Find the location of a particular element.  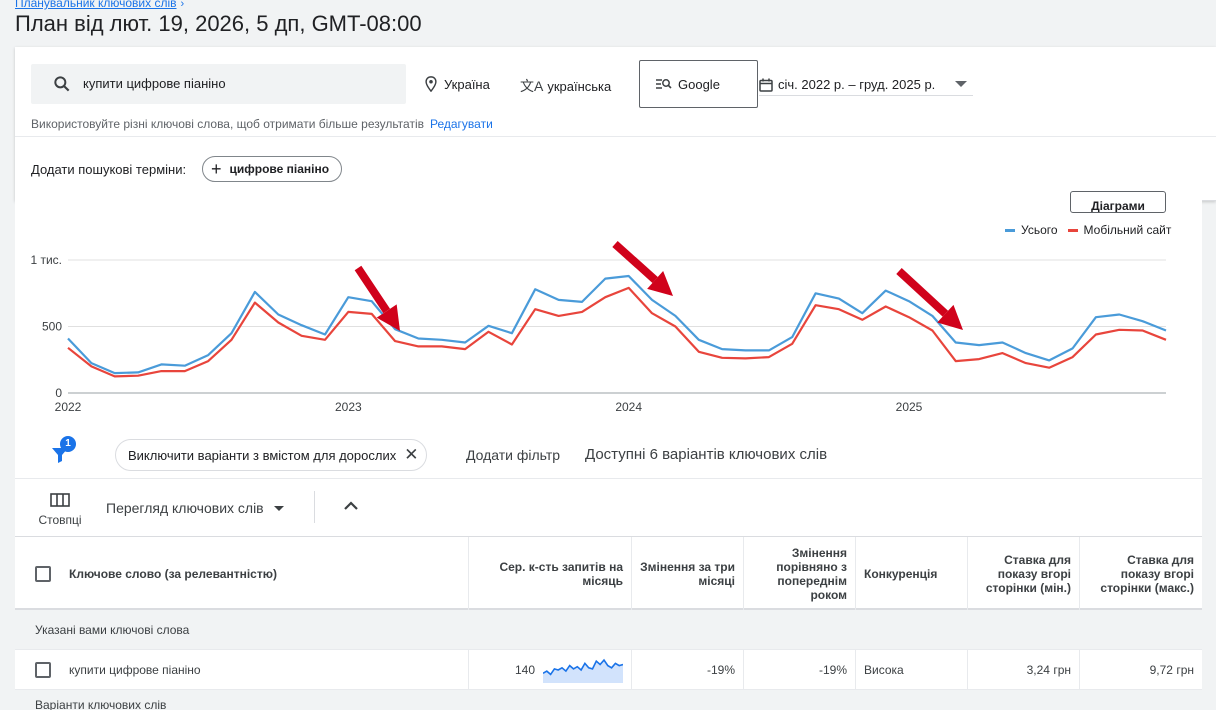

date-range-label: січ. 2022 р. – груд. 2025 р. is located at coordinates (857, 84).